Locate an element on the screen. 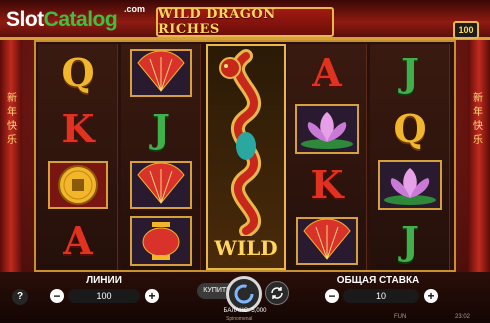 The width and height of the screenshot is (490, 323). lines-minus-button: − is located at coordinates (57, 296).